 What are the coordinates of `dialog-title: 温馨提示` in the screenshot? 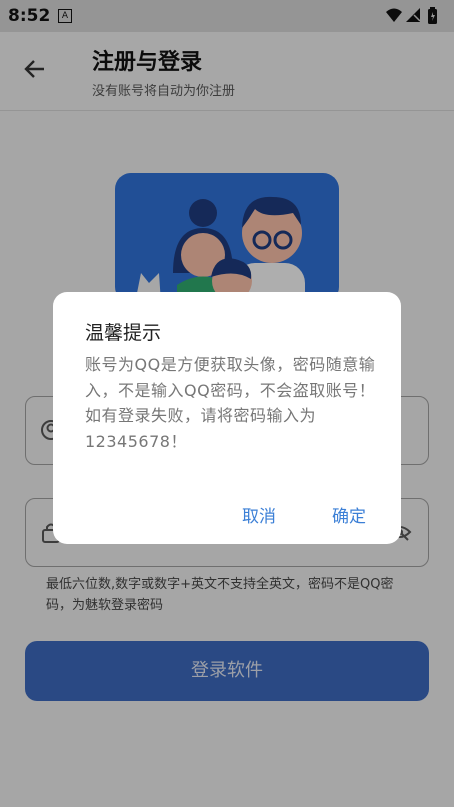 It's located at (123, 333).